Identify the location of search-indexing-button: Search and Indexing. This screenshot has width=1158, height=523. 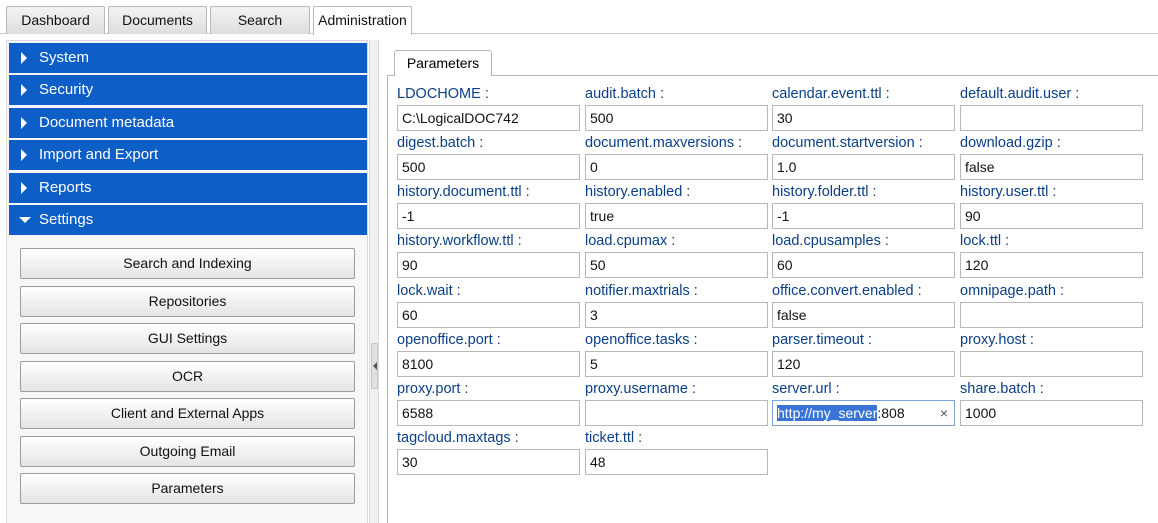
(187, 263).